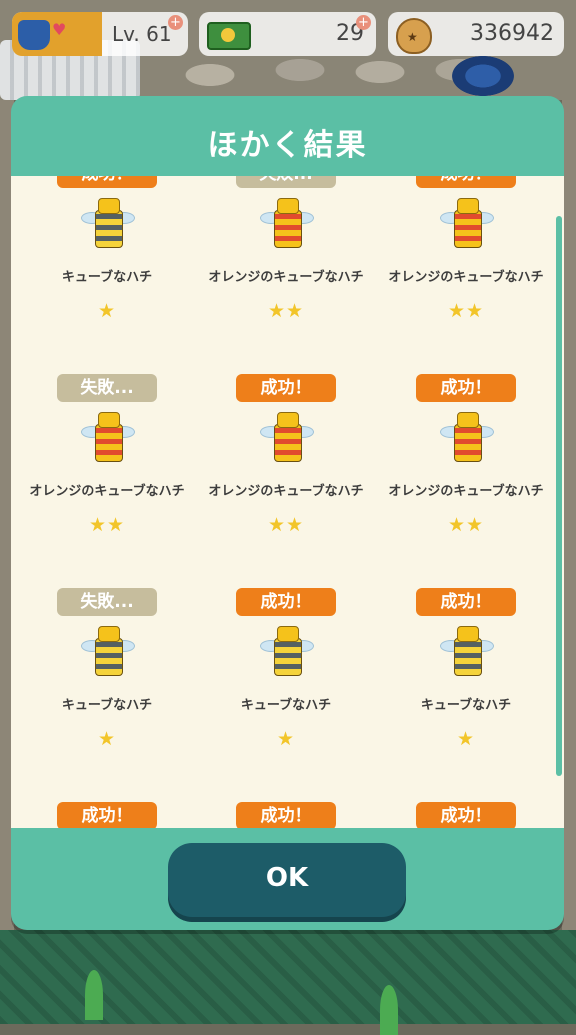 The height and width of the screenshot is (1035, 576). I want to click on coins-count: 336942, so click(512, 33).